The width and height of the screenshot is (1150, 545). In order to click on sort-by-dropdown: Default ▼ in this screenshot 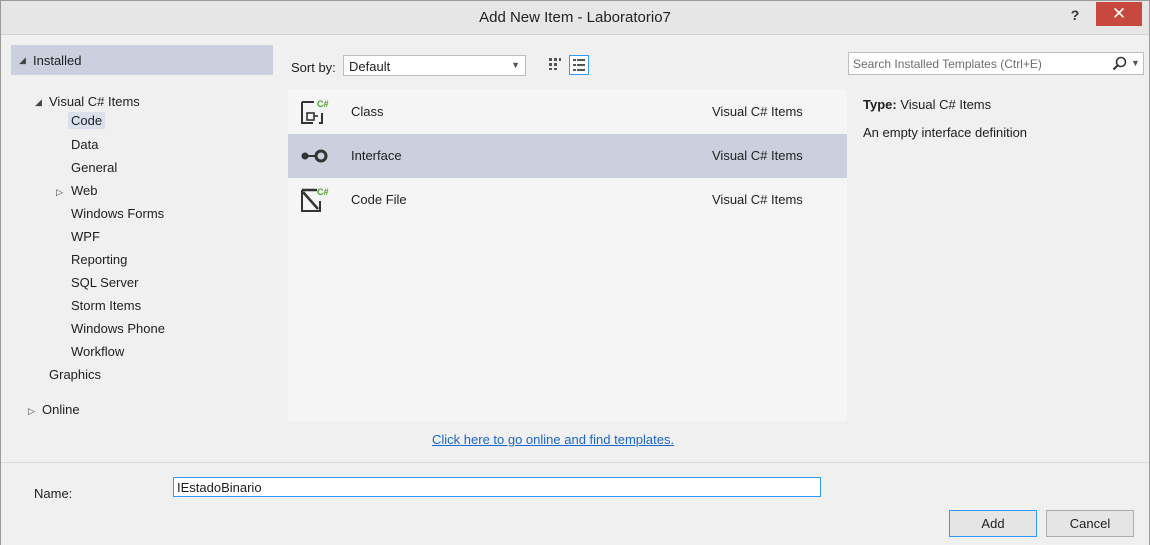, I will do `click(434, 65)`.